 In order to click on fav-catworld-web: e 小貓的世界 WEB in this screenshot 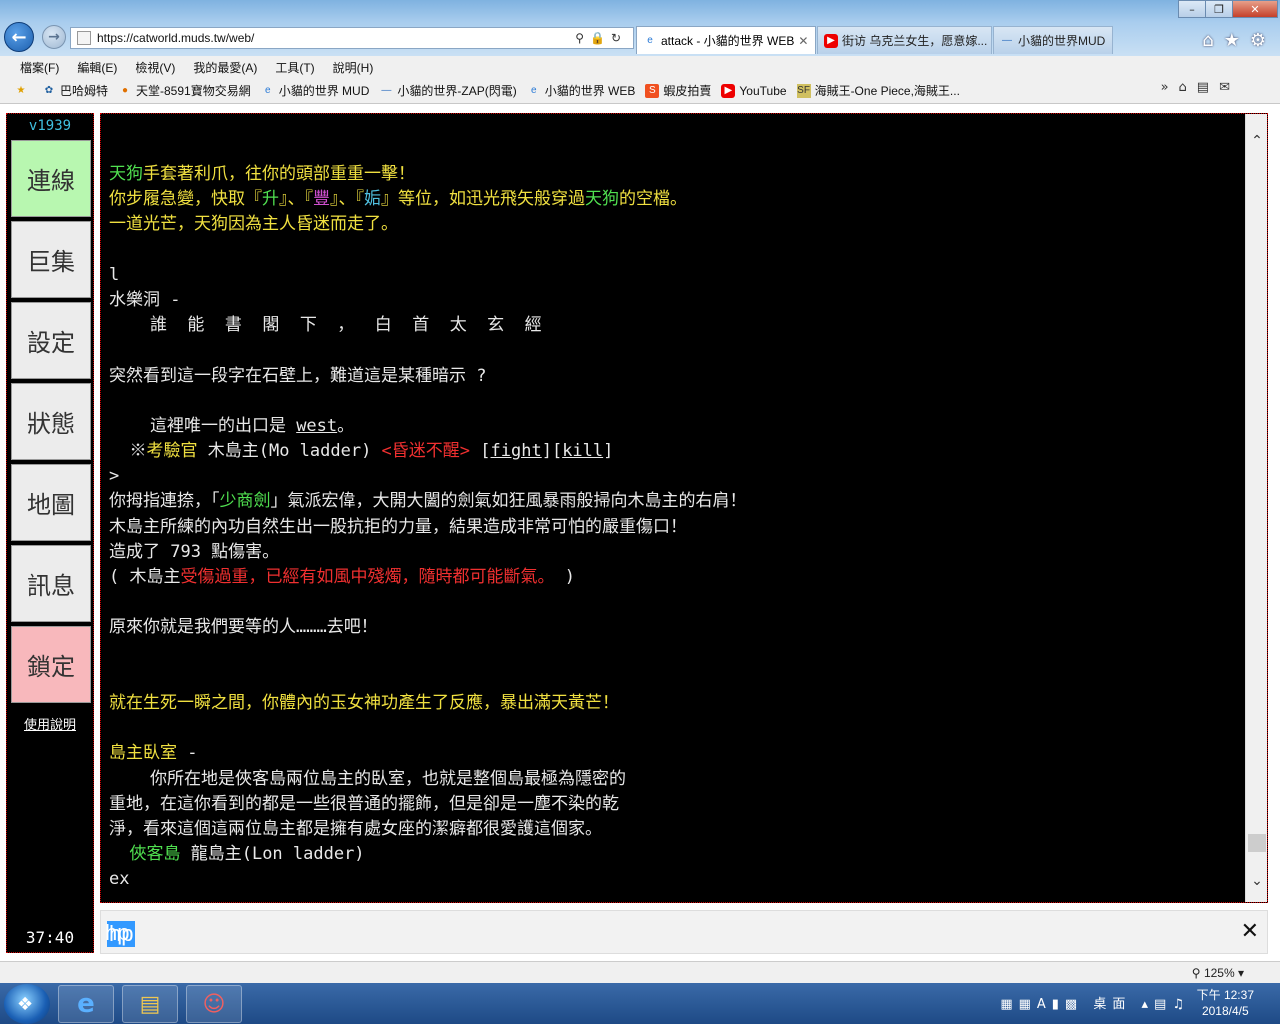, I will do `click(581, 90)`.